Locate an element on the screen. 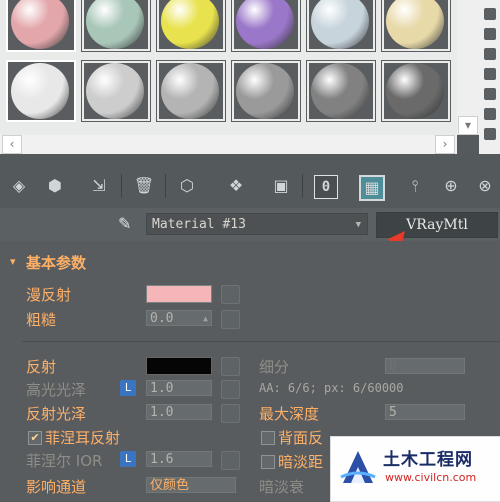 The image size is (500, 502). site-logo-icon is located at coordinates (358, 467).